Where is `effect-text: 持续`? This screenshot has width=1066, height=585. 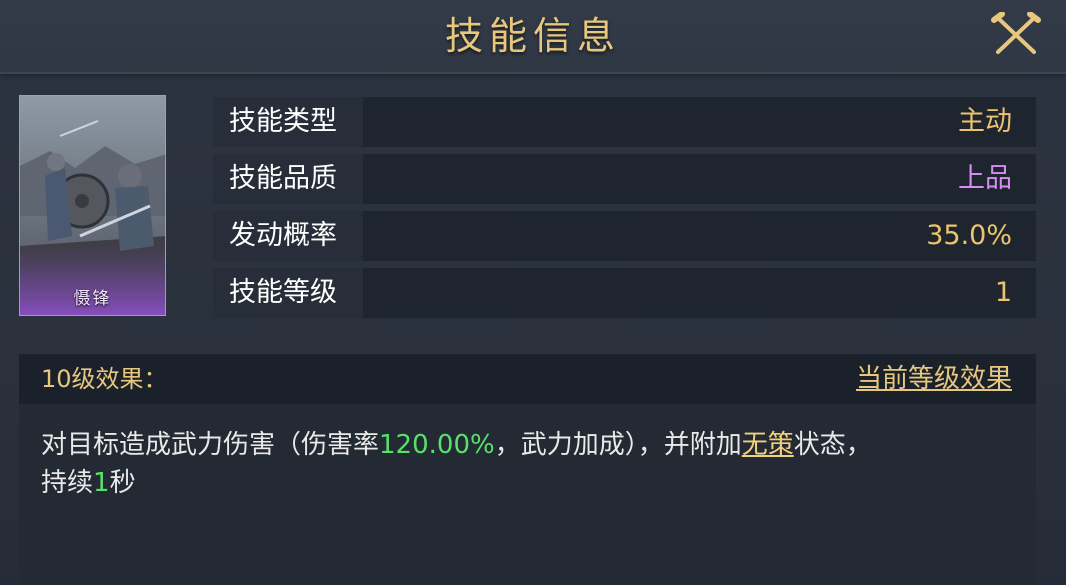
effect-text: 持续 is located at coordinates (67, 483).